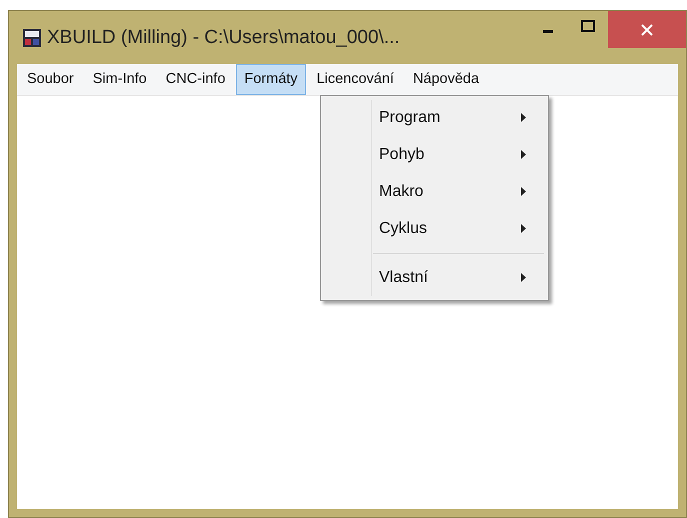 Image resolution: width=687 pixels, height=518 pixels. What do you see at coordinates (355, 79) in the screenshot?
I see `menu-item: Licencování` at bounding box center [355, 79].